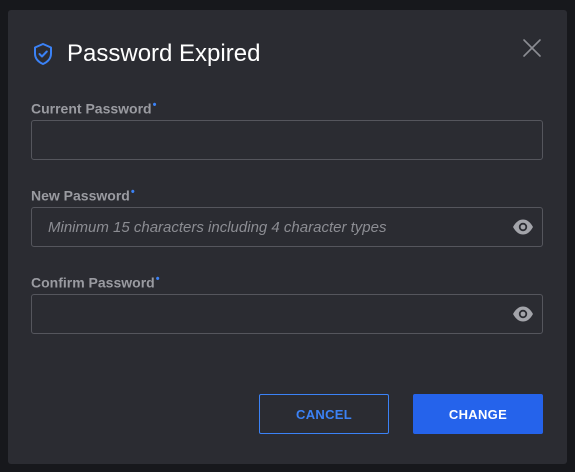  Describe the element at coordinates (267, 140) in the screenshot. I see `current-password-input` at that location.